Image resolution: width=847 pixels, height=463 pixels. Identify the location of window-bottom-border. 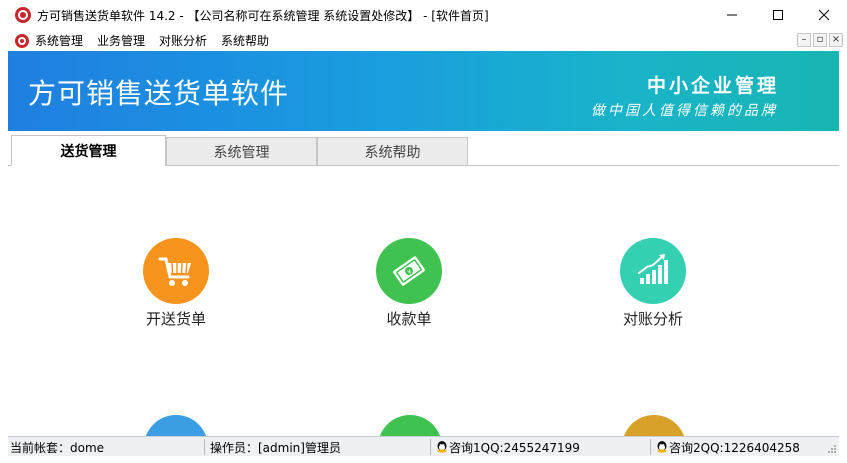
(423, 459).